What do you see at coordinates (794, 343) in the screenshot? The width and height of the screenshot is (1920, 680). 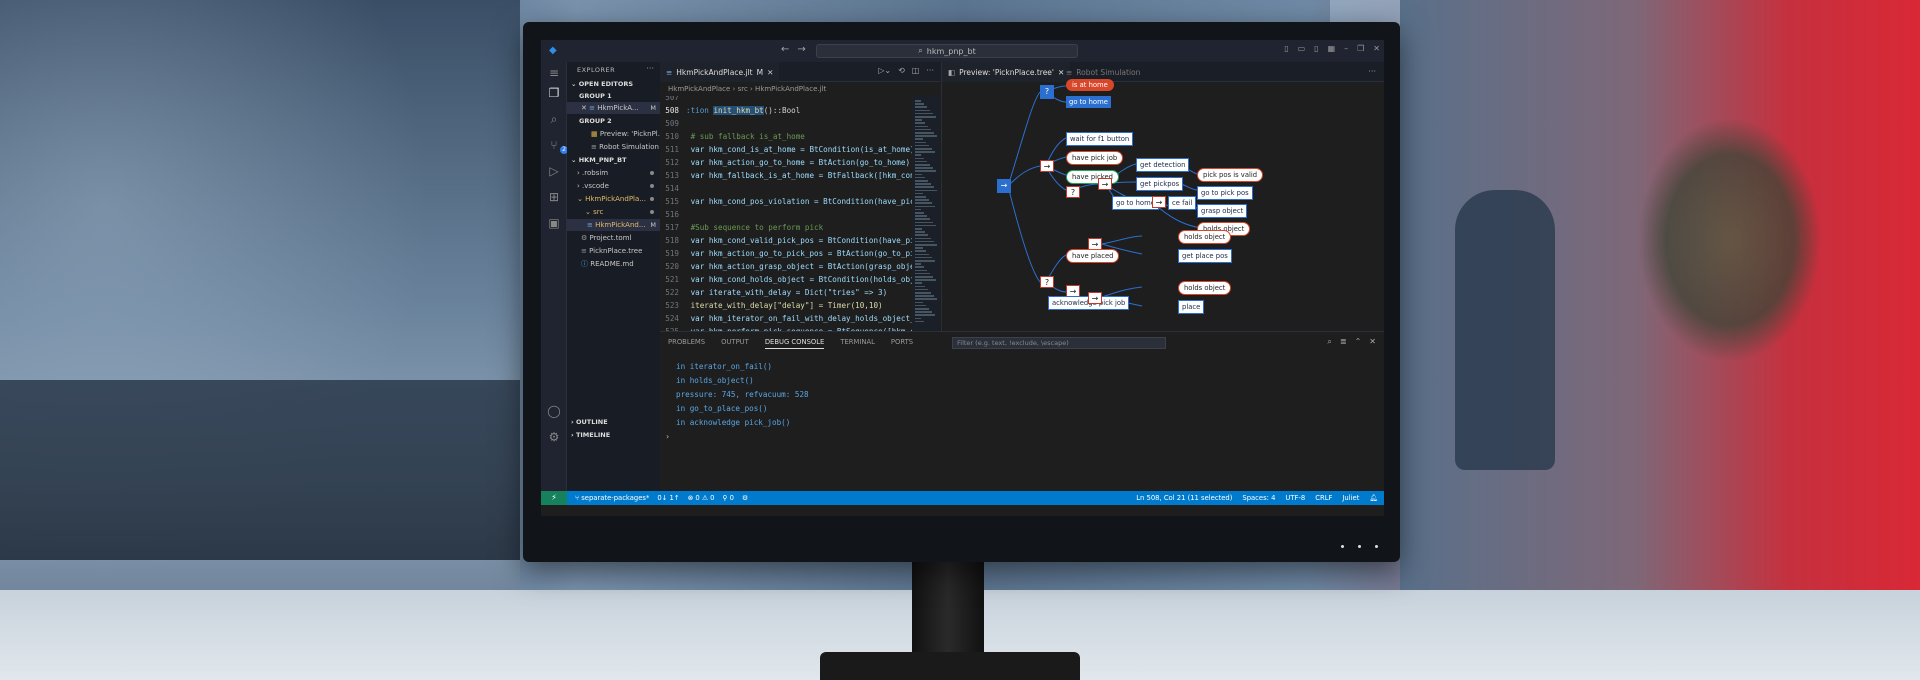 I see `tab-debug-console: DEBUG CONSOLE` at bounding box center [794, 343].